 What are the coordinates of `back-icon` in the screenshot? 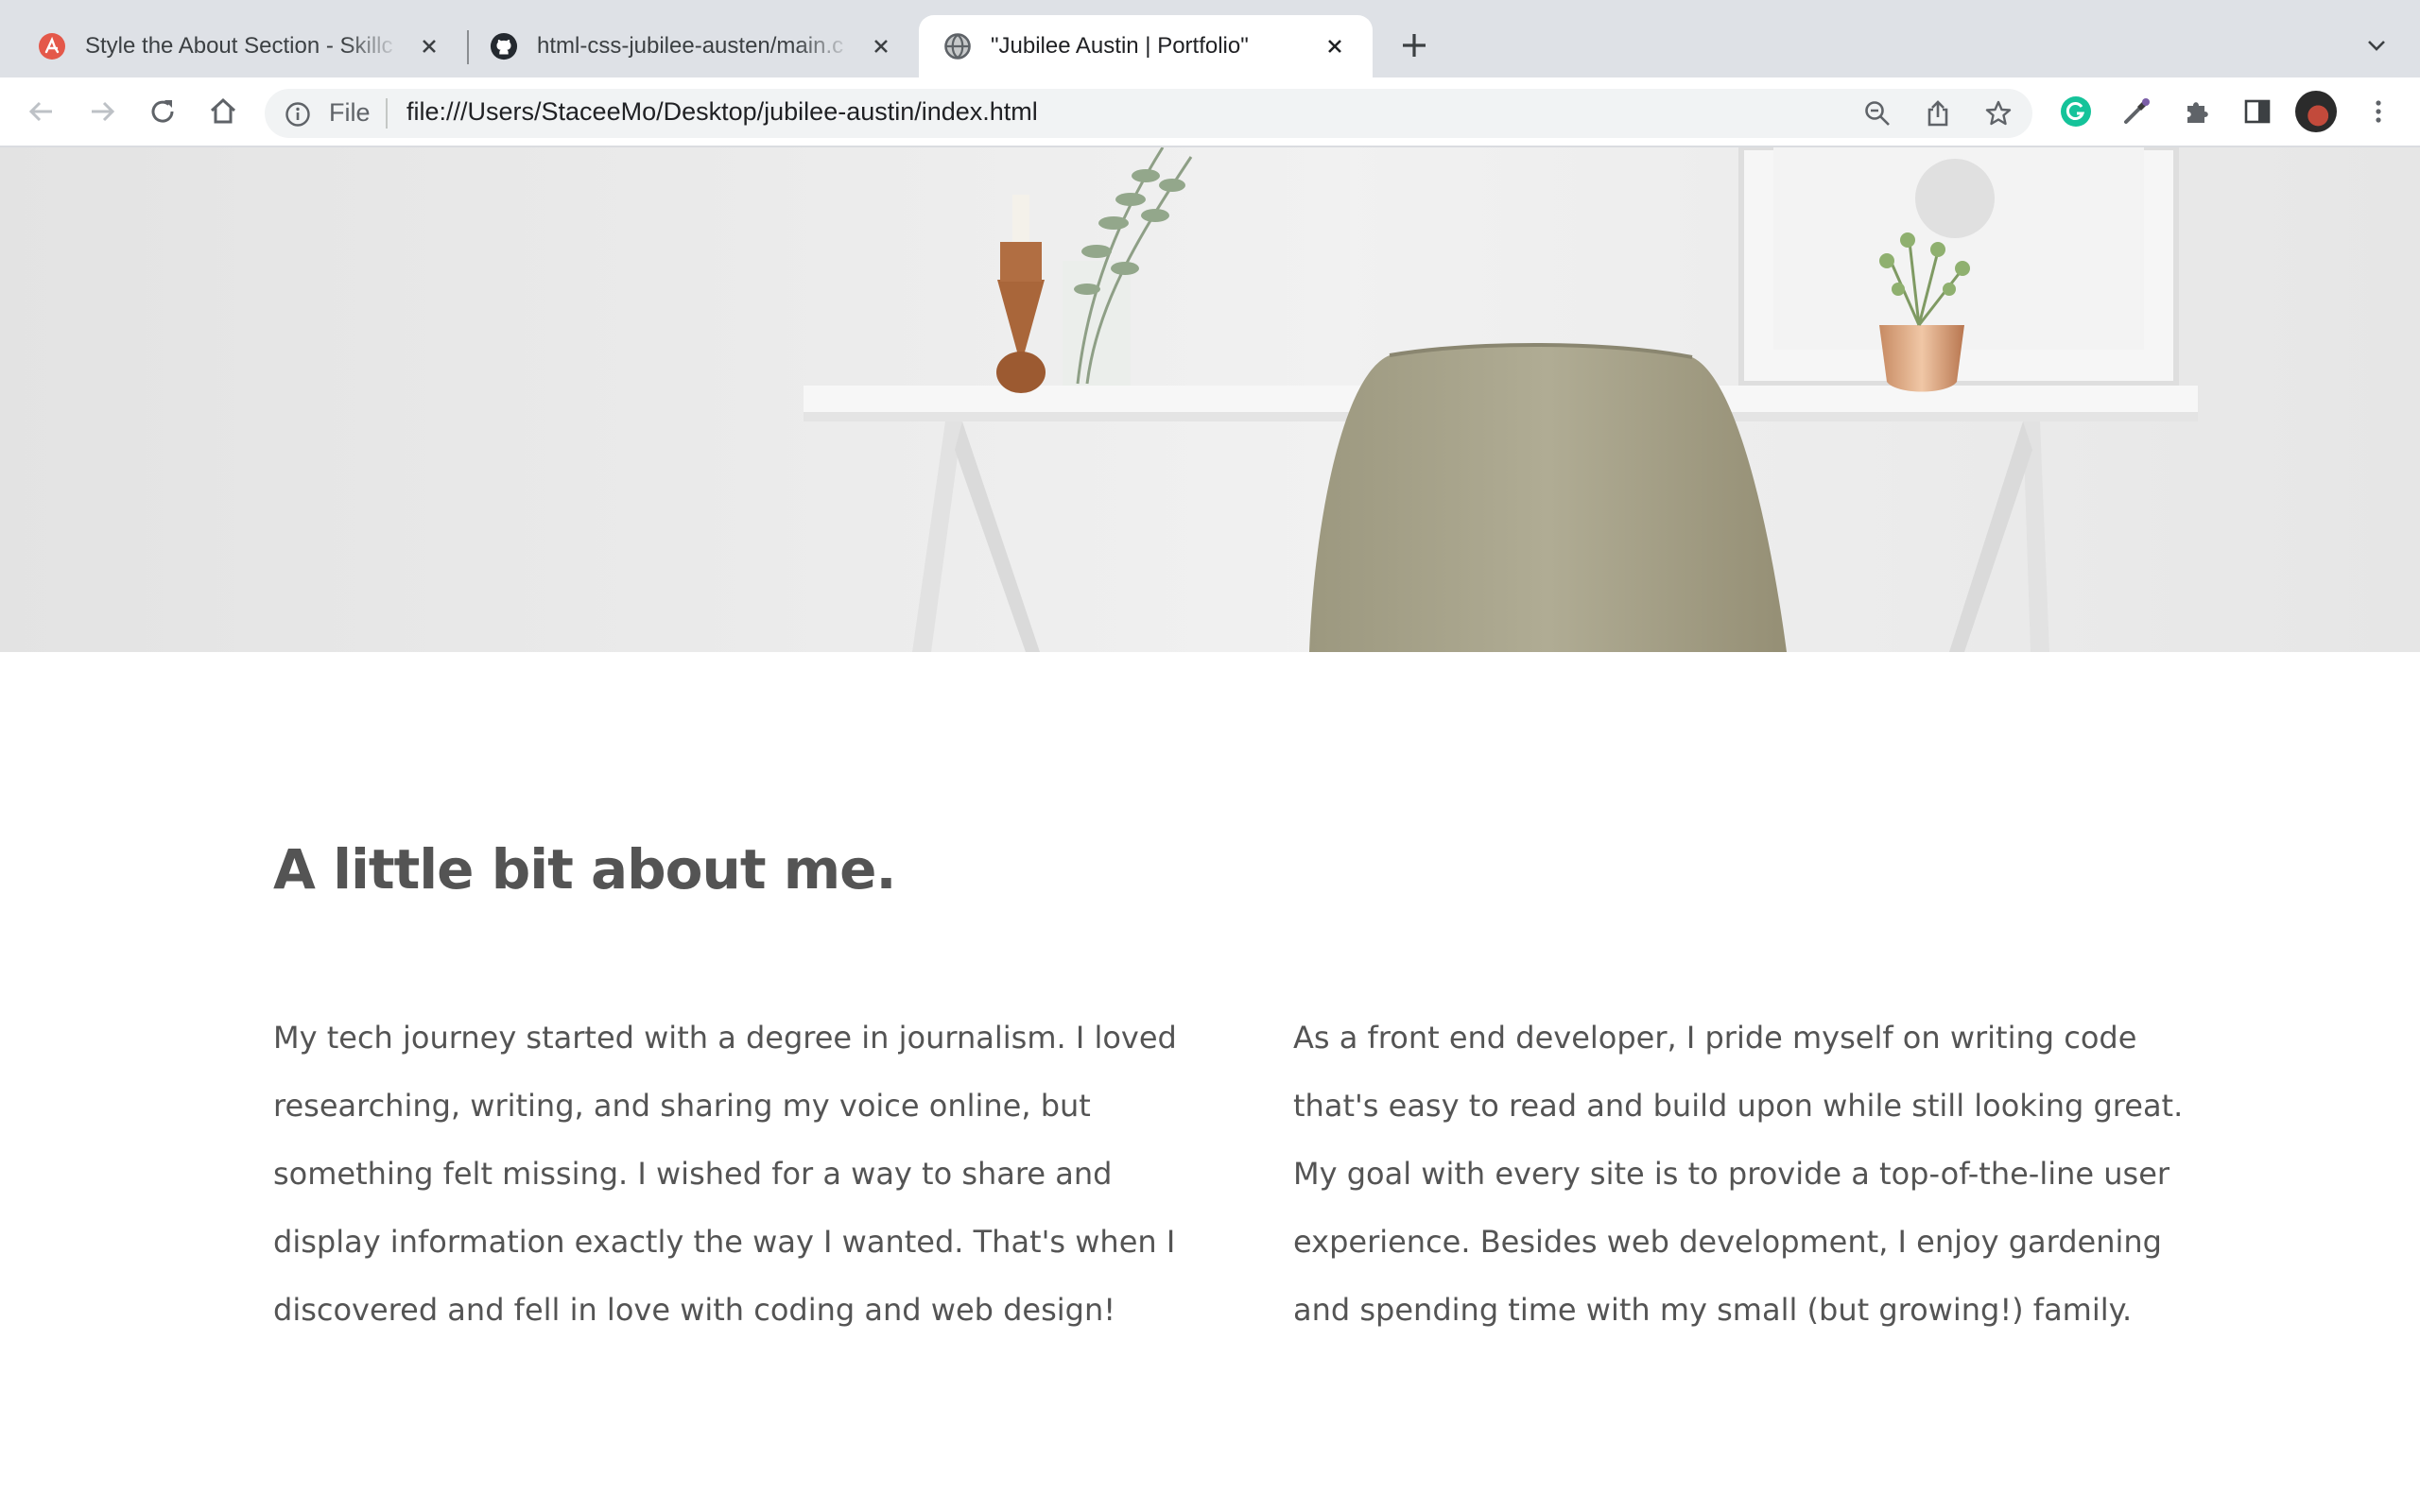 It's located at (41, 111).